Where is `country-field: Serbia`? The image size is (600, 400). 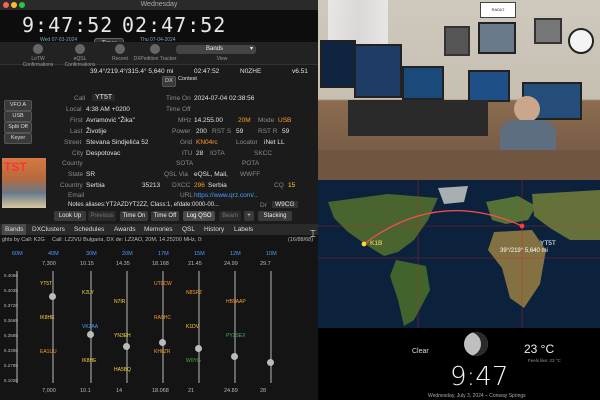
country-field: Serbia is located at coordinates (95, 185).